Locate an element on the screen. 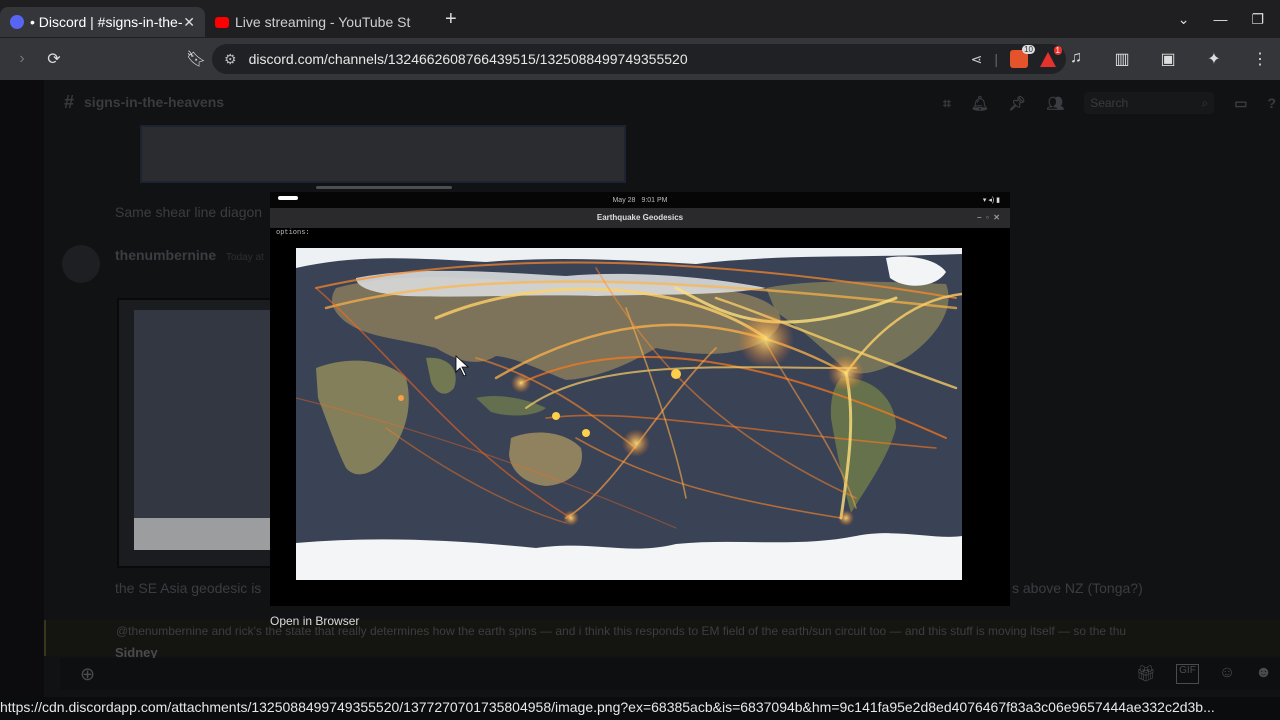 The image size is (1280, 720). tab-search-chevron-icon: ⌄ is located at coordinates (1184, 19).